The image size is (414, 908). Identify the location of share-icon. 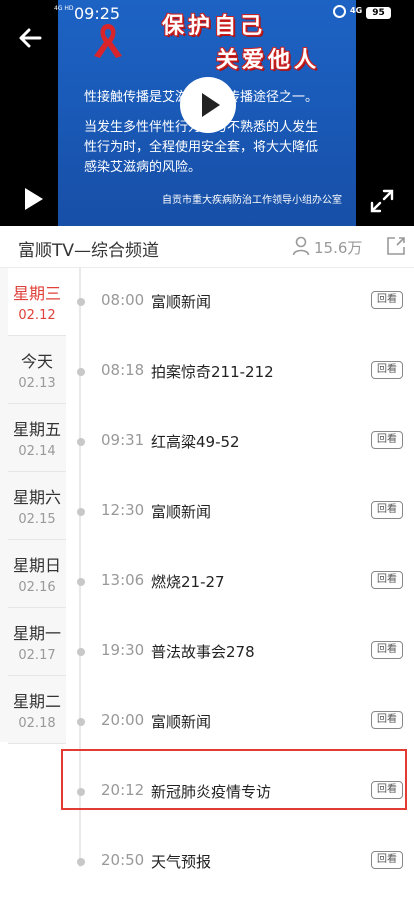
(396, 246).